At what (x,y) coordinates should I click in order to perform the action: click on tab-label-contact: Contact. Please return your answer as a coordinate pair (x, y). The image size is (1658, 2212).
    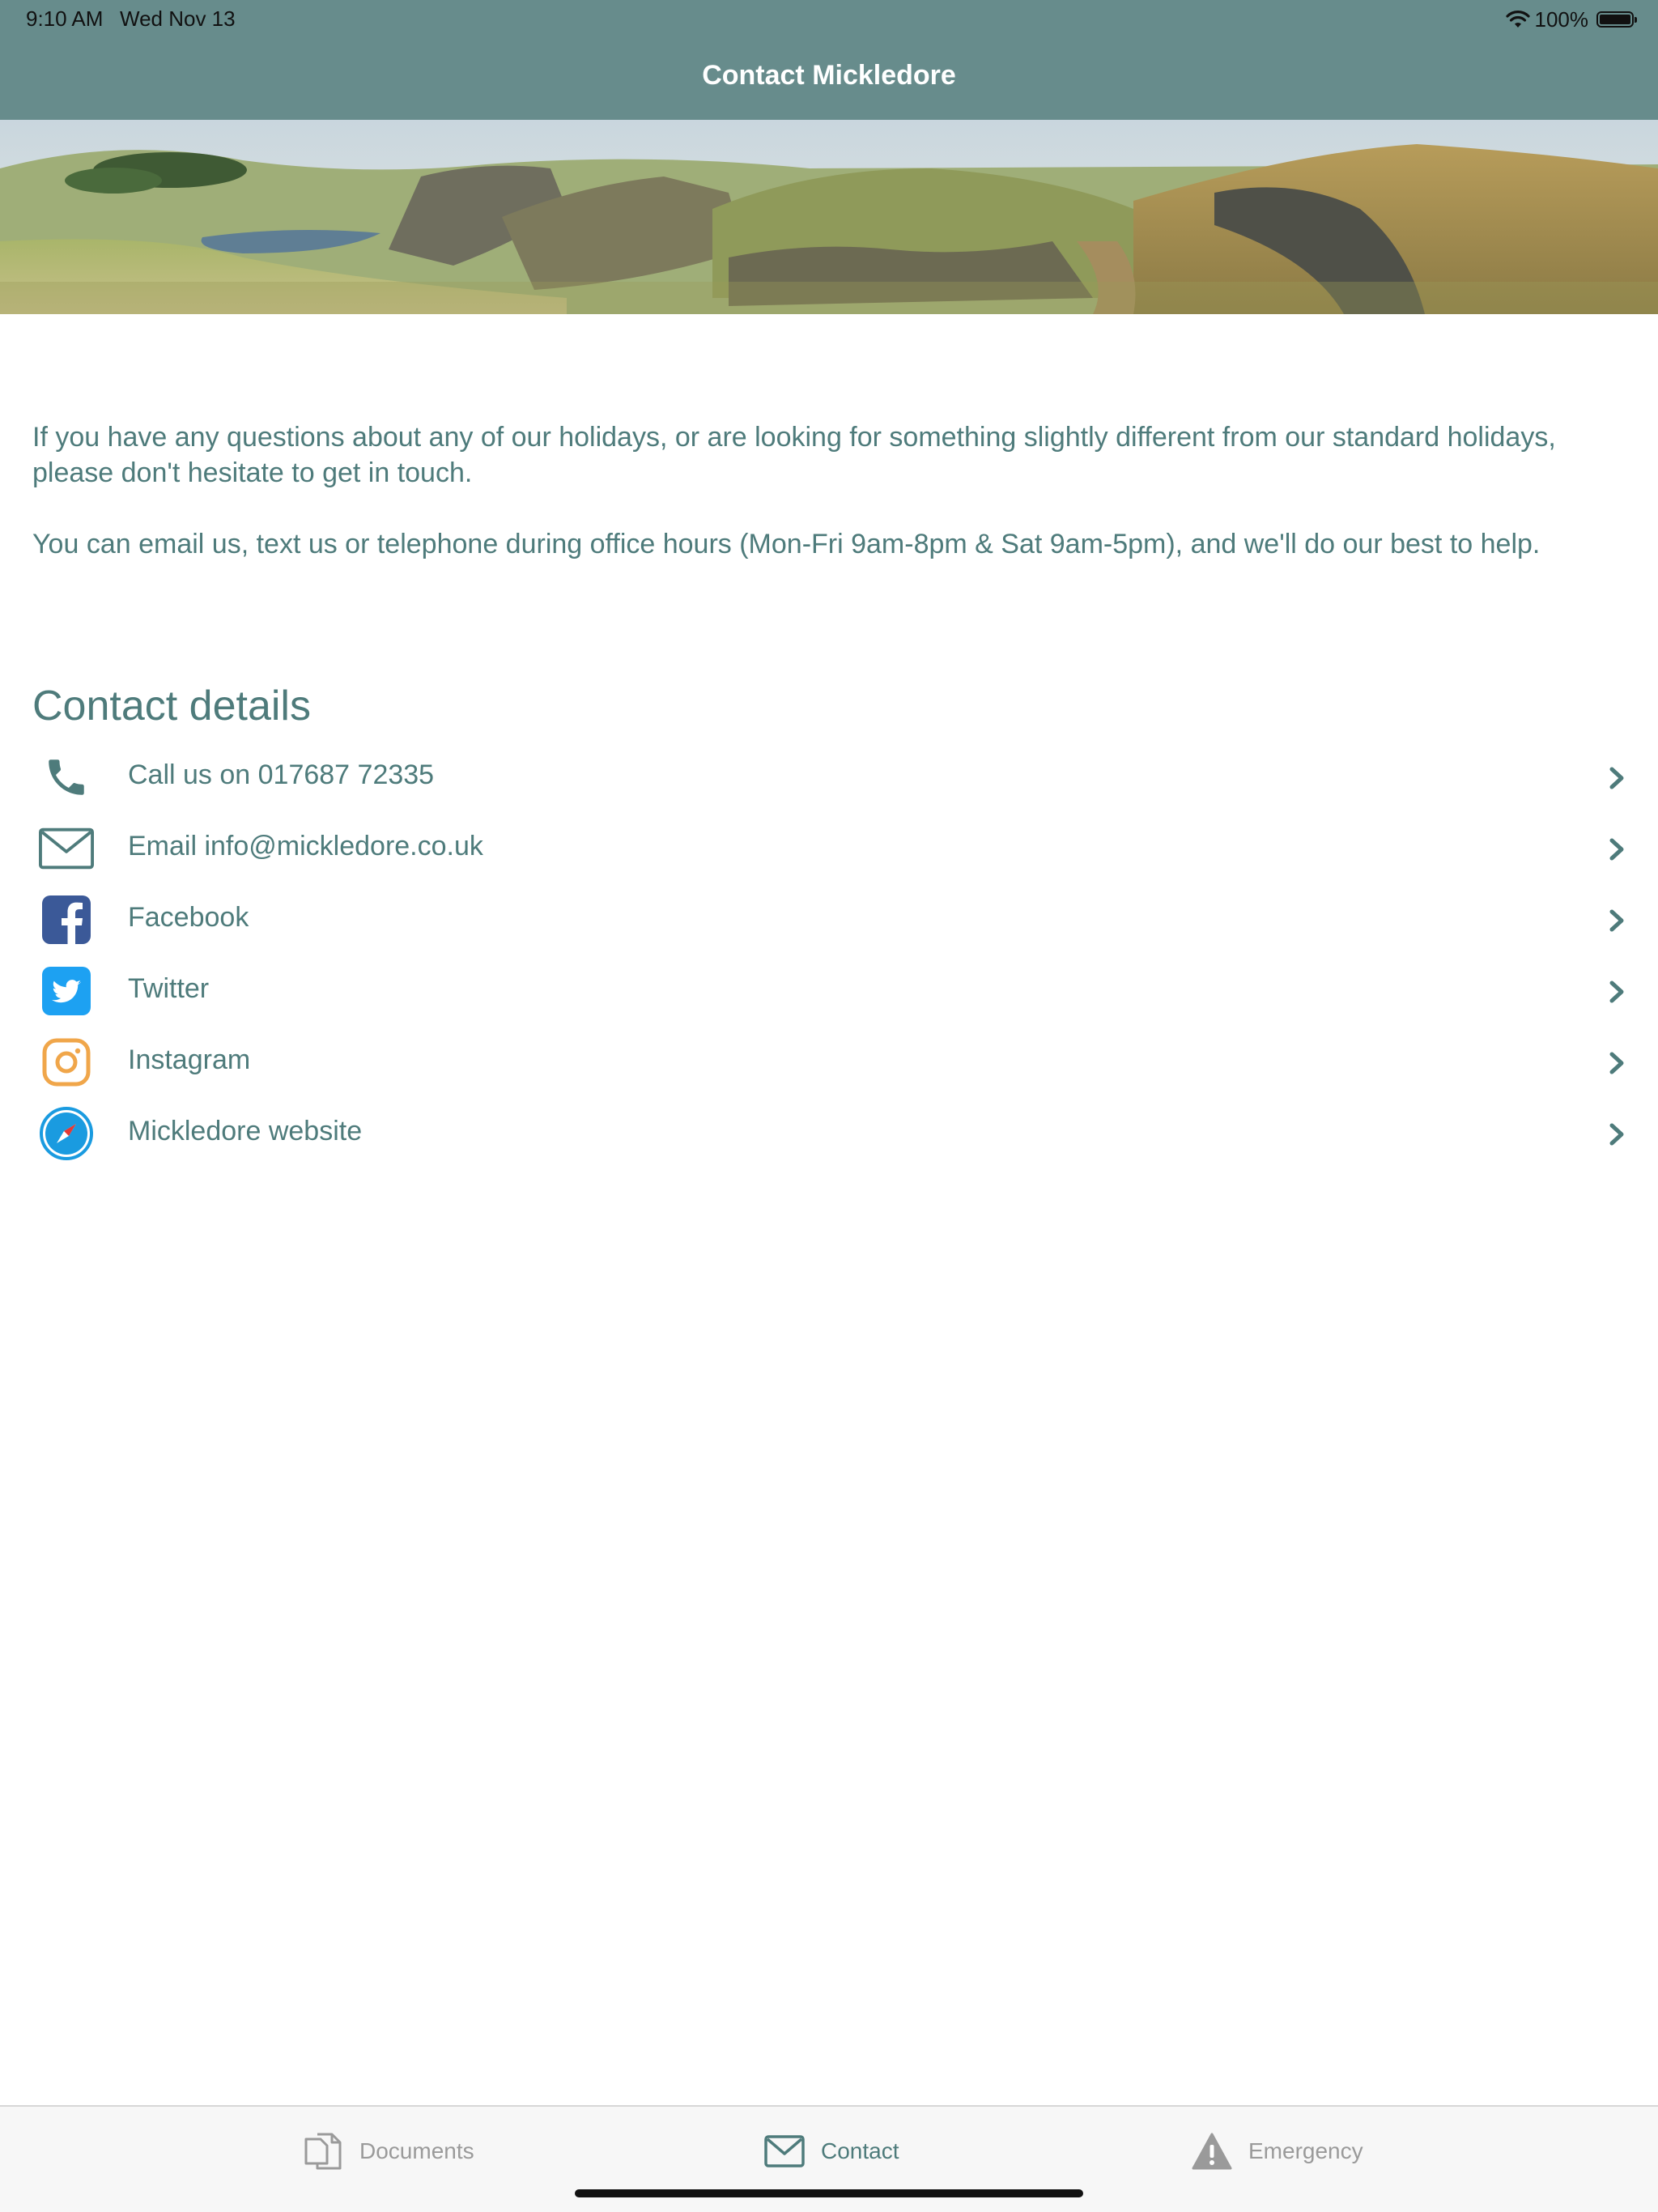
    Looking at the image, I should click on (860, 2150).